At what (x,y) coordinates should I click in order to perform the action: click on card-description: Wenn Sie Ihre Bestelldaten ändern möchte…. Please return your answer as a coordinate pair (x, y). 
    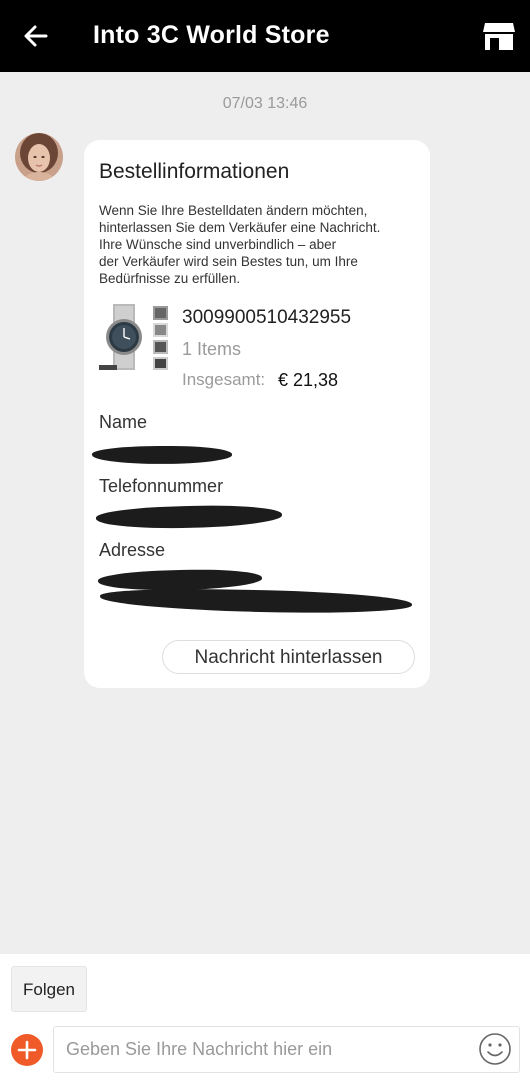
    Looking at the image, I should click on (240, 244).